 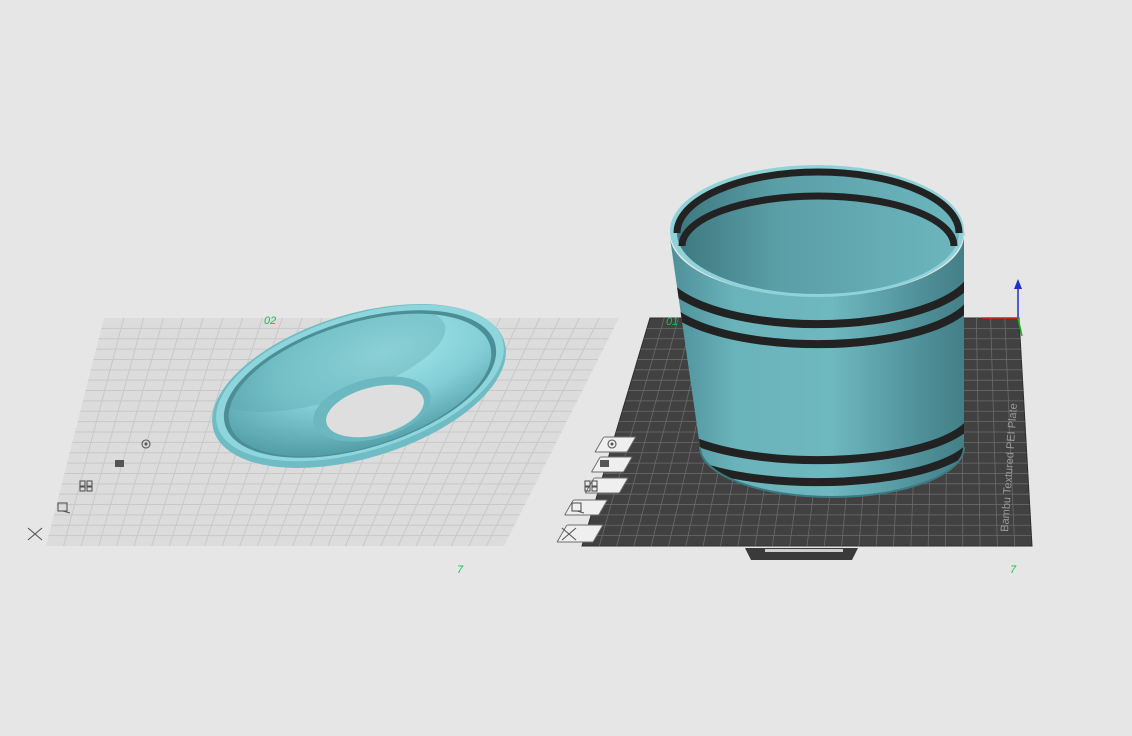 What do you see at coordinates (1018, 284) in the screenshot?
I see `axis-z-arrow` at bounding box center [1018, 284].